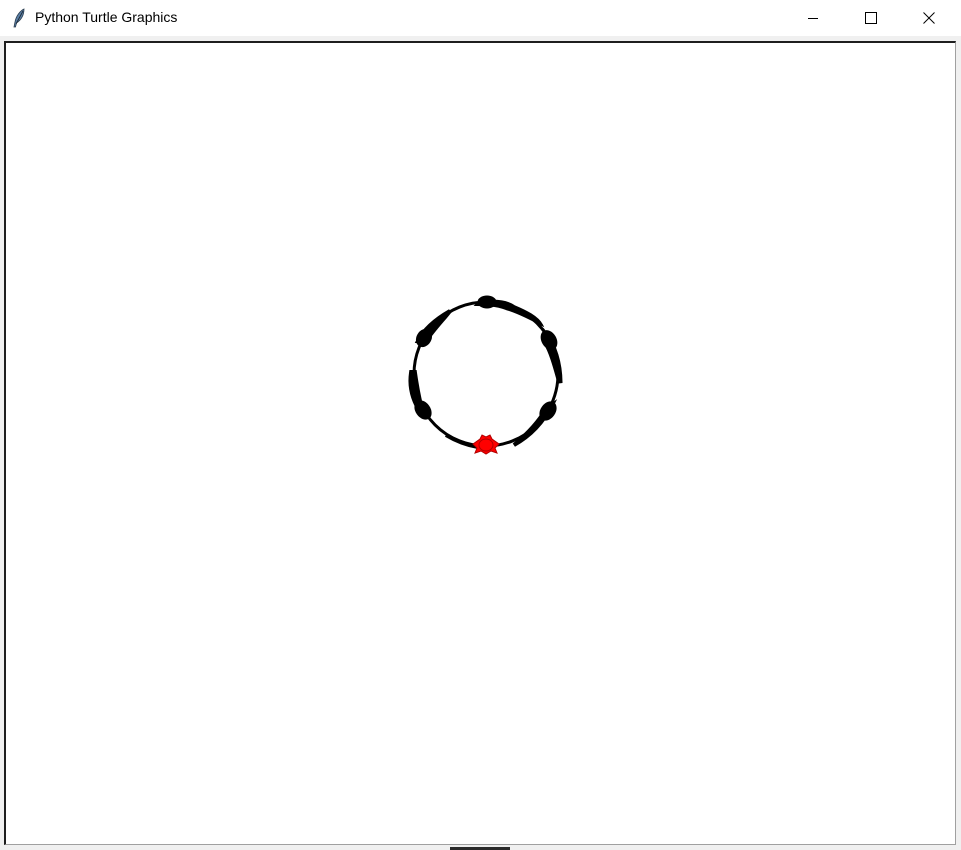 Image resolution: width=961 pixels, height=850 pixels. I want to click on window-title: Python Turtle Graphics, so click(106, 17).